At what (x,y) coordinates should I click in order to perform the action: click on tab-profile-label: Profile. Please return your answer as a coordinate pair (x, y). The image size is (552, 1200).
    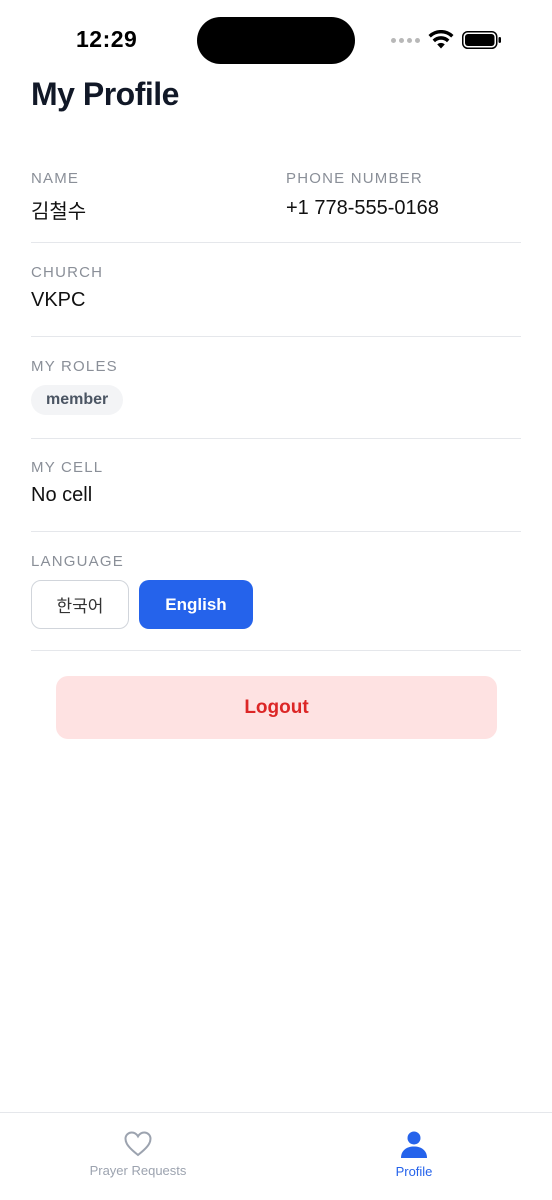
    Looking at the image, I should click on (414, 1171).